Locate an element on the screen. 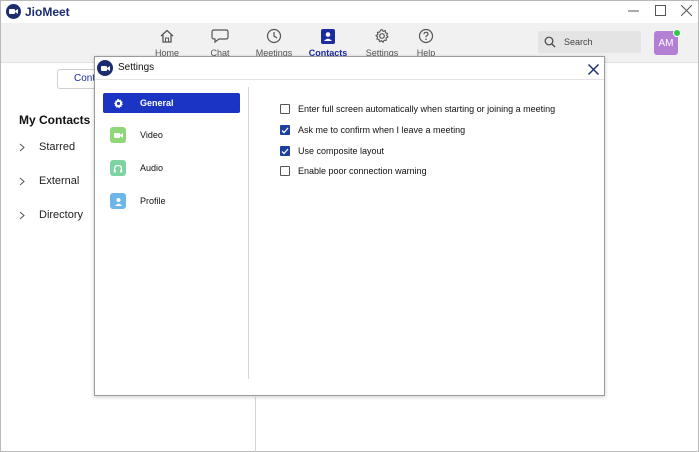 This screenshot has width=699, height=452. option-label: Enable poor connection warning is located at coordinates (362, 171).